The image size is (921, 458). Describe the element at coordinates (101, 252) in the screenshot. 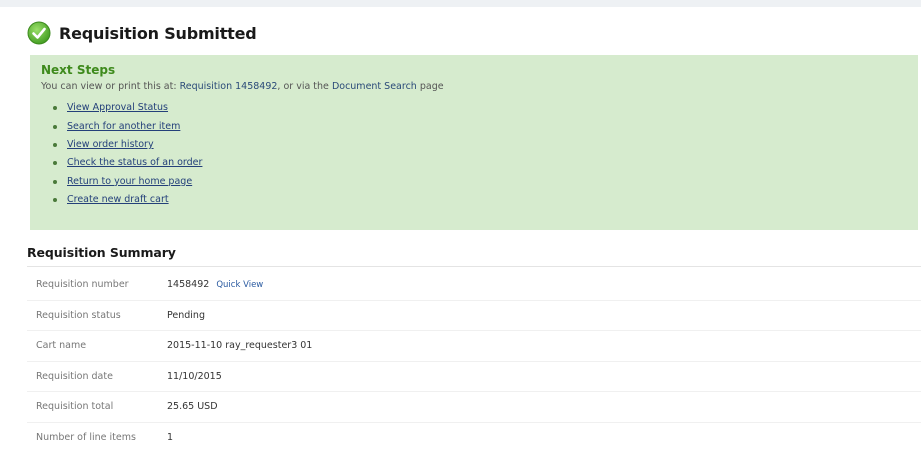

I see `summary-title: Requisition Summary` at that location.